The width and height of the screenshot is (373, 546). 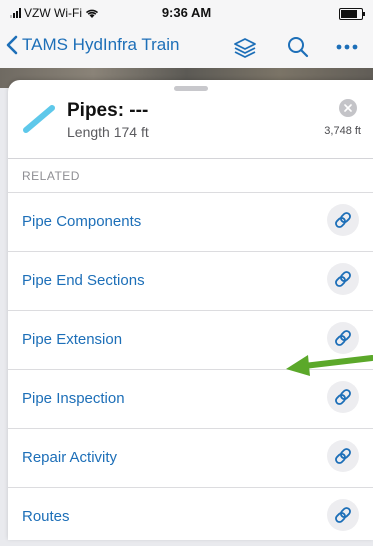 What do you see at coordinates (190, 457) in the screenshot?
I see `related-row: Repair Activity` at bounding box center [190, 457].